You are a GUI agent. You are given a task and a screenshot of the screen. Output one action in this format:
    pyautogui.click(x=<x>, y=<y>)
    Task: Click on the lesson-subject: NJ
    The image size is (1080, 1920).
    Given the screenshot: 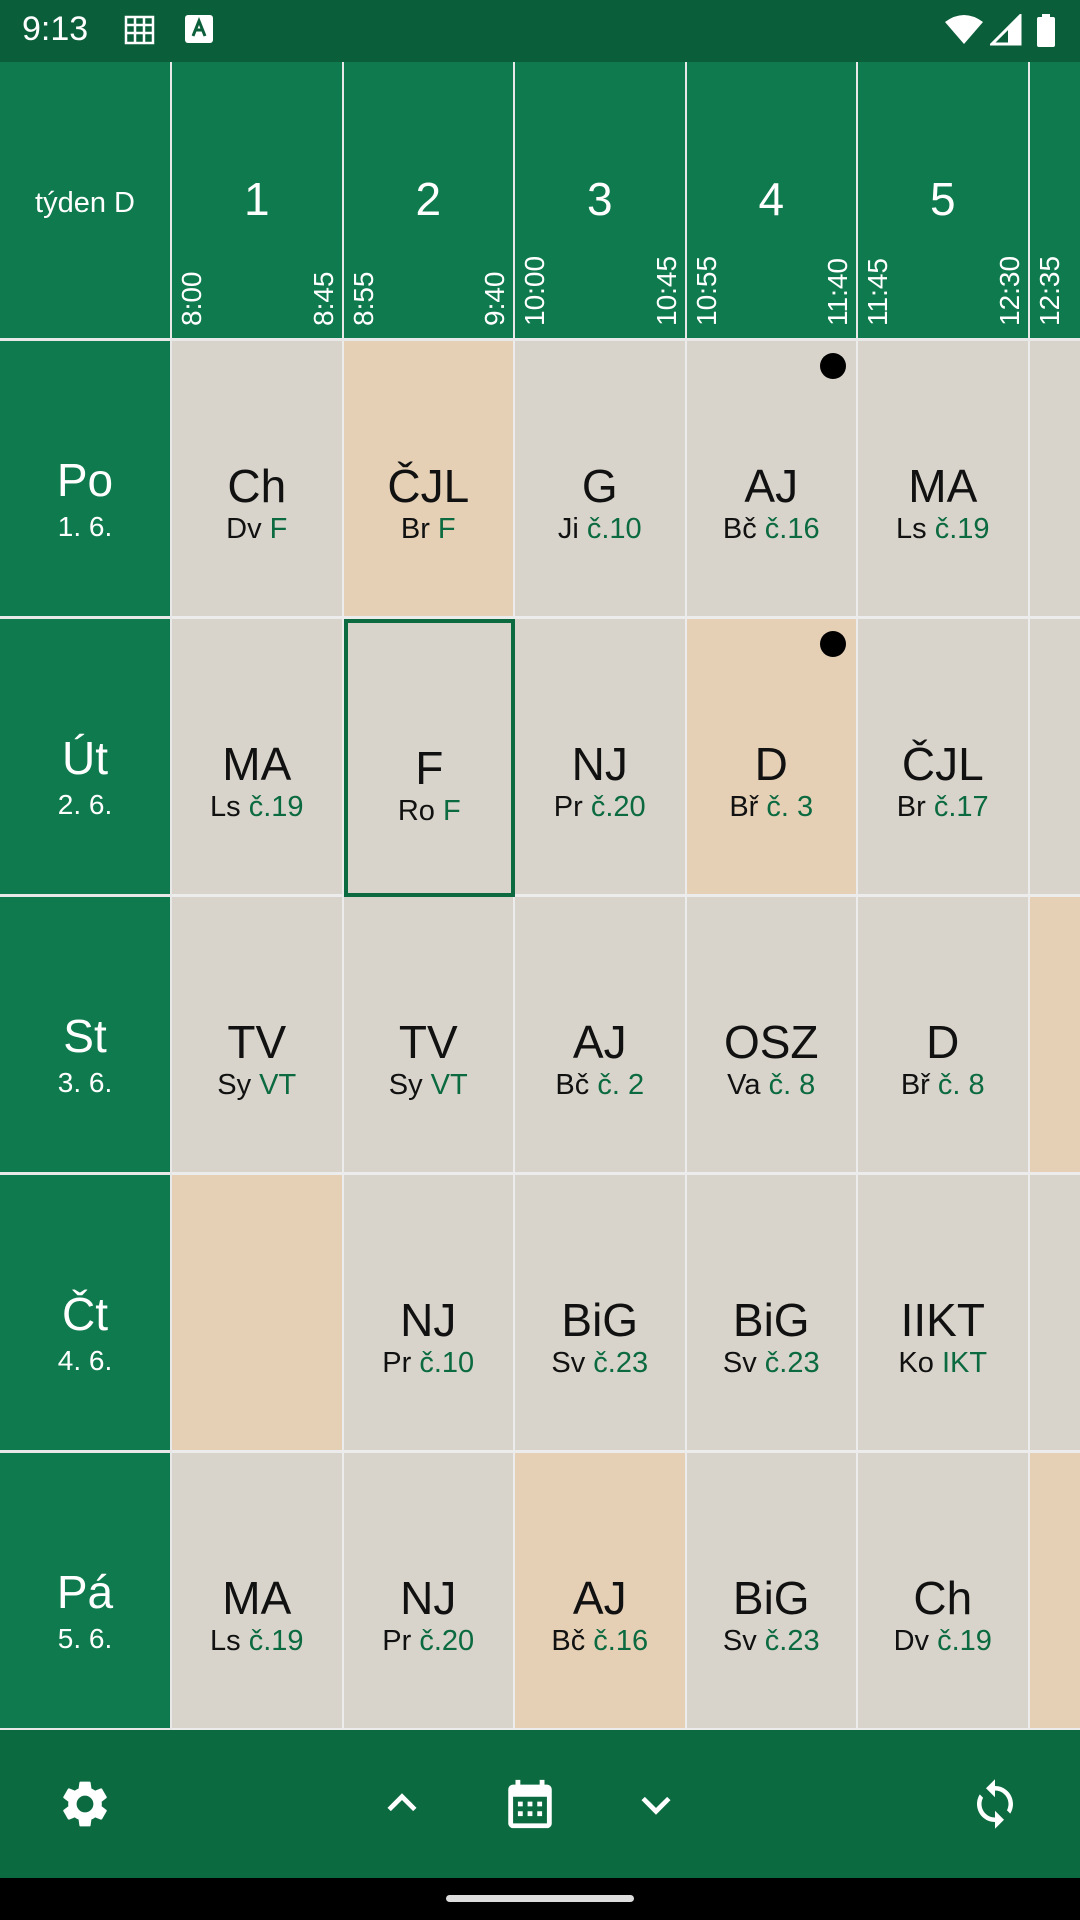 What is the action you would take?
    pyautogui.click(x=599, y=764)
    